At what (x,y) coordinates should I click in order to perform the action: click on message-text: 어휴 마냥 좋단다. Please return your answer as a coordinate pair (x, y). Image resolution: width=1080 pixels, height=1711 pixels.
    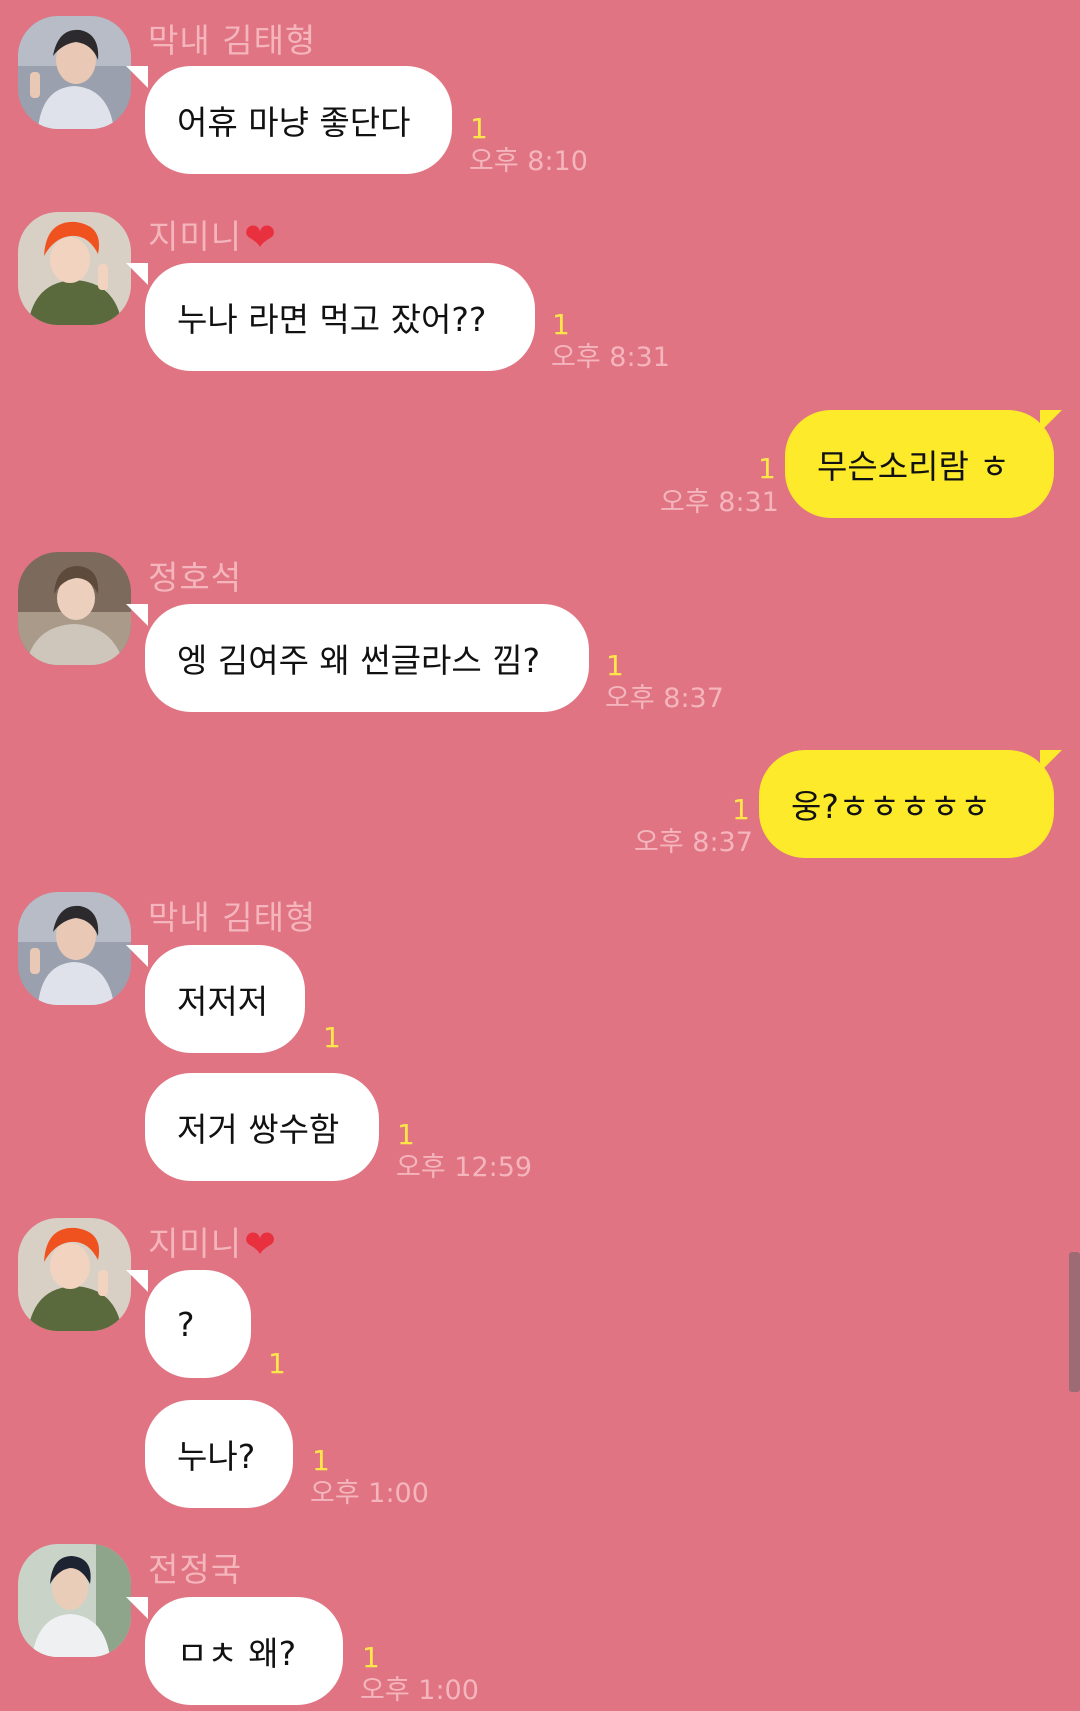
    Looking at the image, I should click on (294, 122).